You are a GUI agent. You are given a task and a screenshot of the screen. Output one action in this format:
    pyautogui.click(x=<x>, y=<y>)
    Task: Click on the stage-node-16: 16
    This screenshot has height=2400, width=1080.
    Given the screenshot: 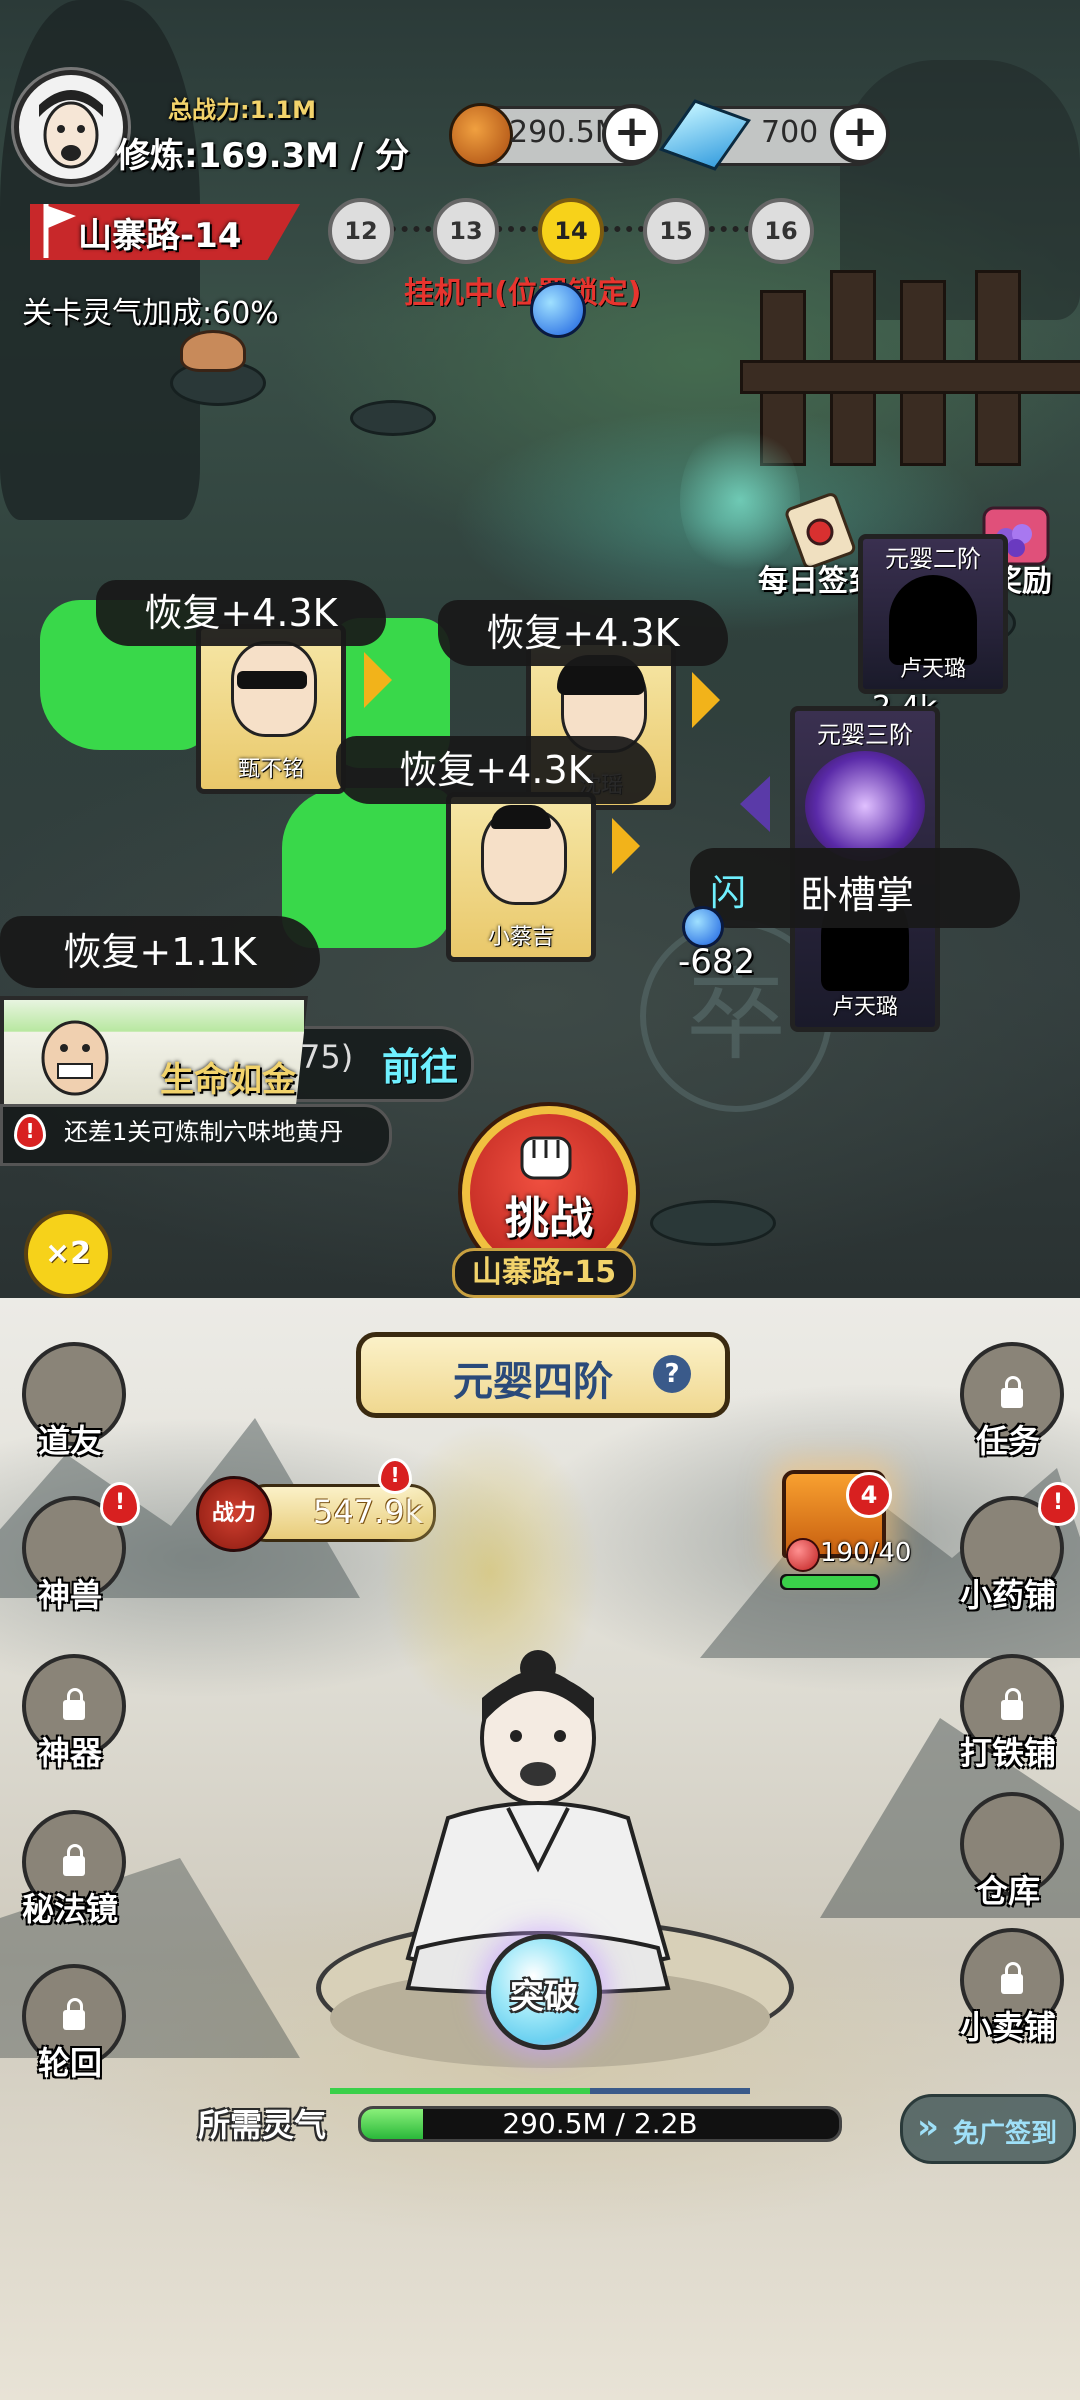 What is the action you would take?
    pyautogui.click(x=781, y=231)
    